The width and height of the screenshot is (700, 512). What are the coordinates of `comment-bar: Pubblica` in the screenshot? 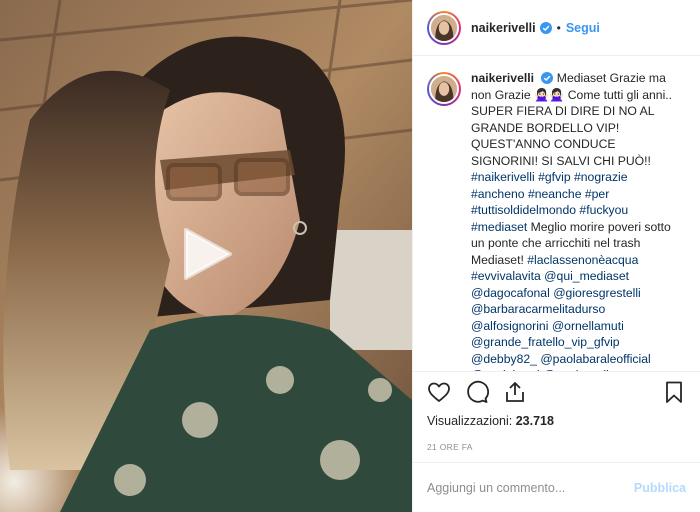 It's located at (556, 487).